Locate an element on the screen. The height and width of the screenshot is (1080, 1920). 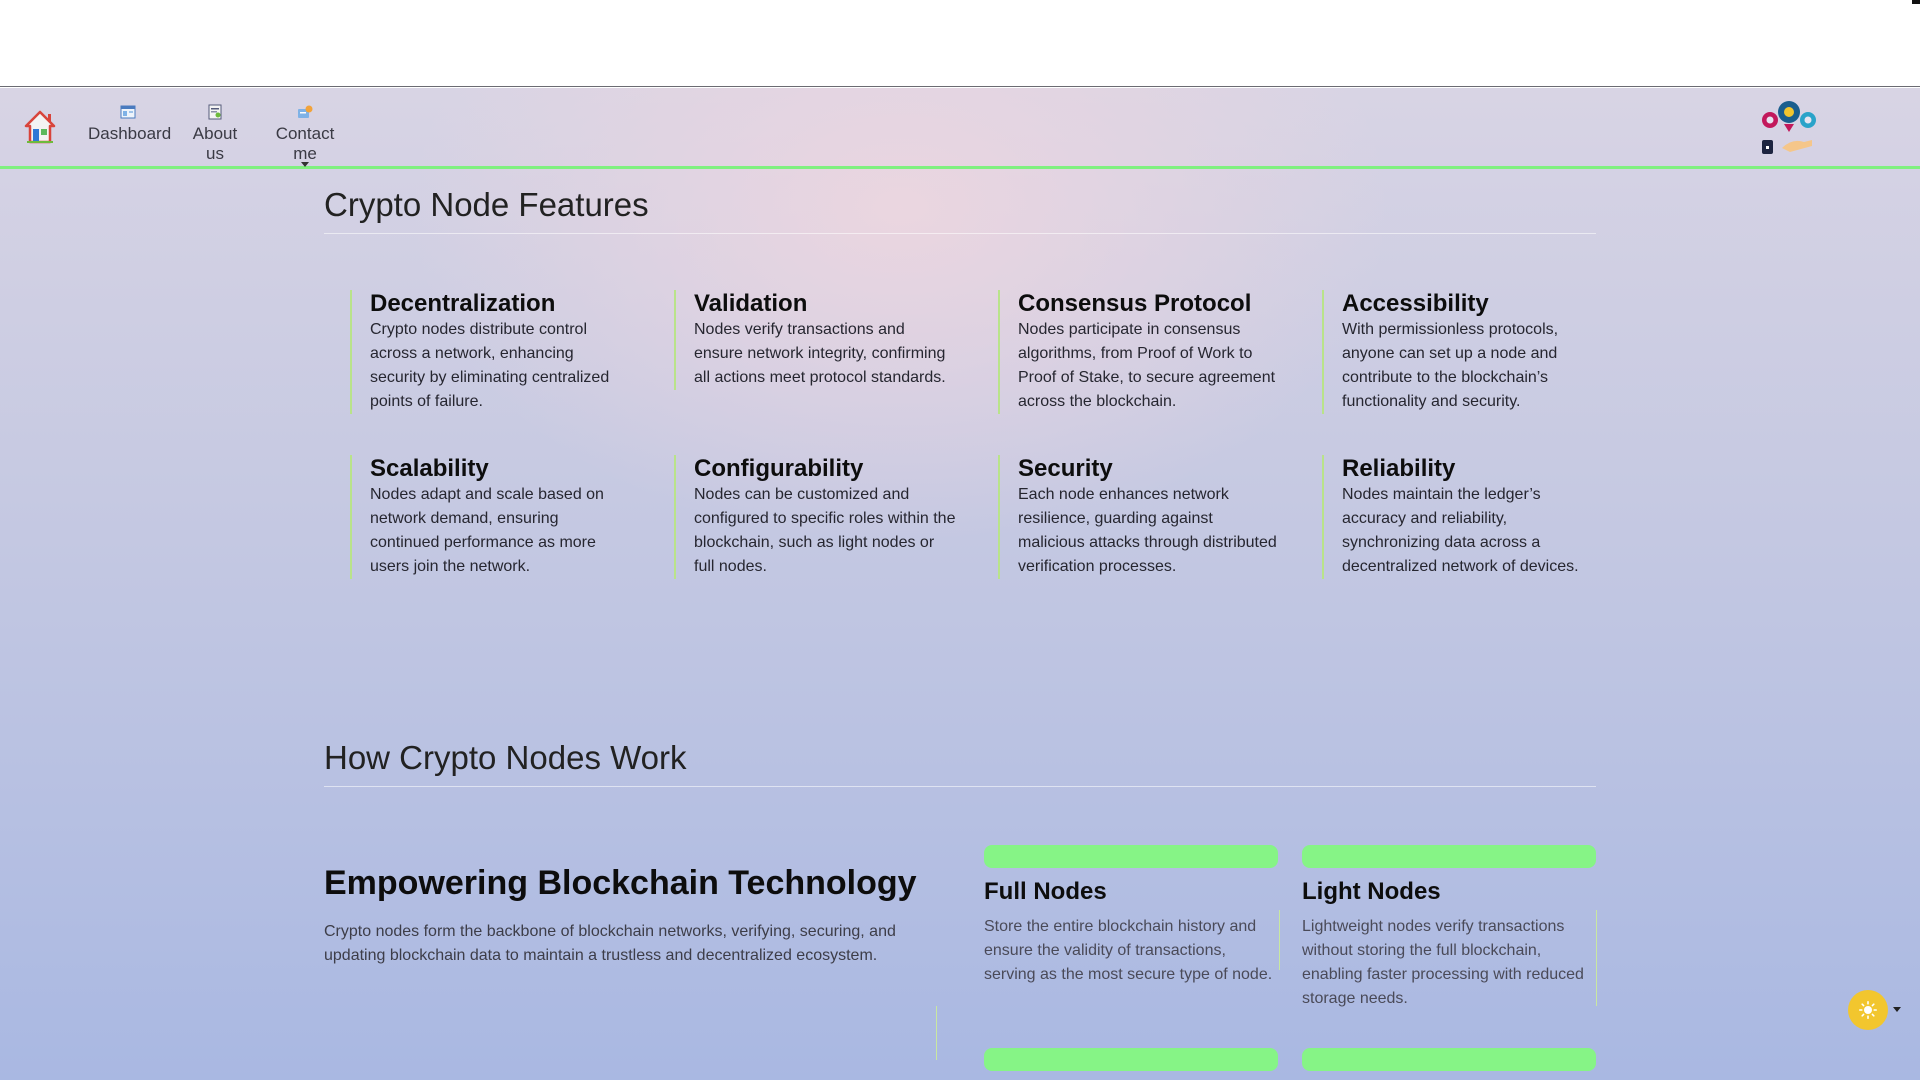
sun-icon is located at coordinates (1868, 1010).